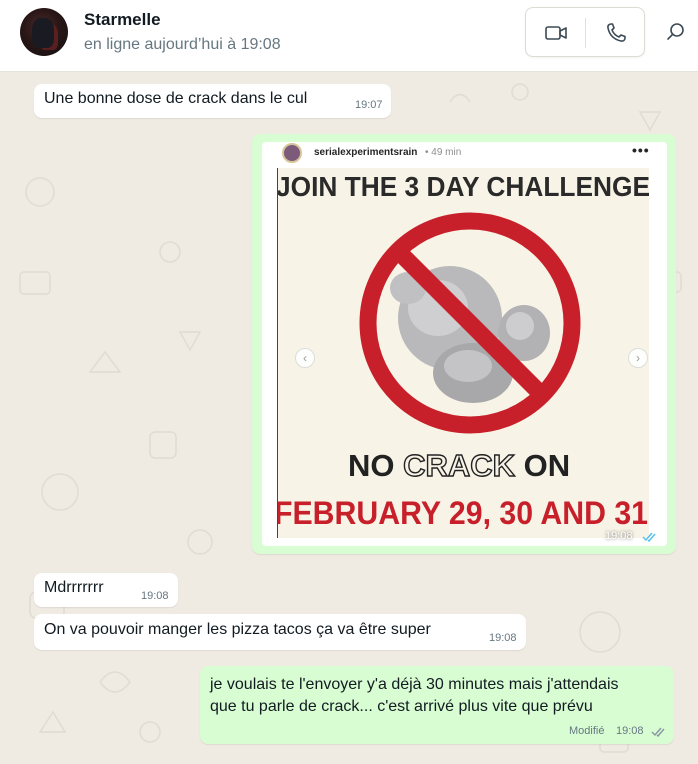  Describe the element at coordinates (443, 152) in the screenshot. I see `post-age: • 49 min` at that location.